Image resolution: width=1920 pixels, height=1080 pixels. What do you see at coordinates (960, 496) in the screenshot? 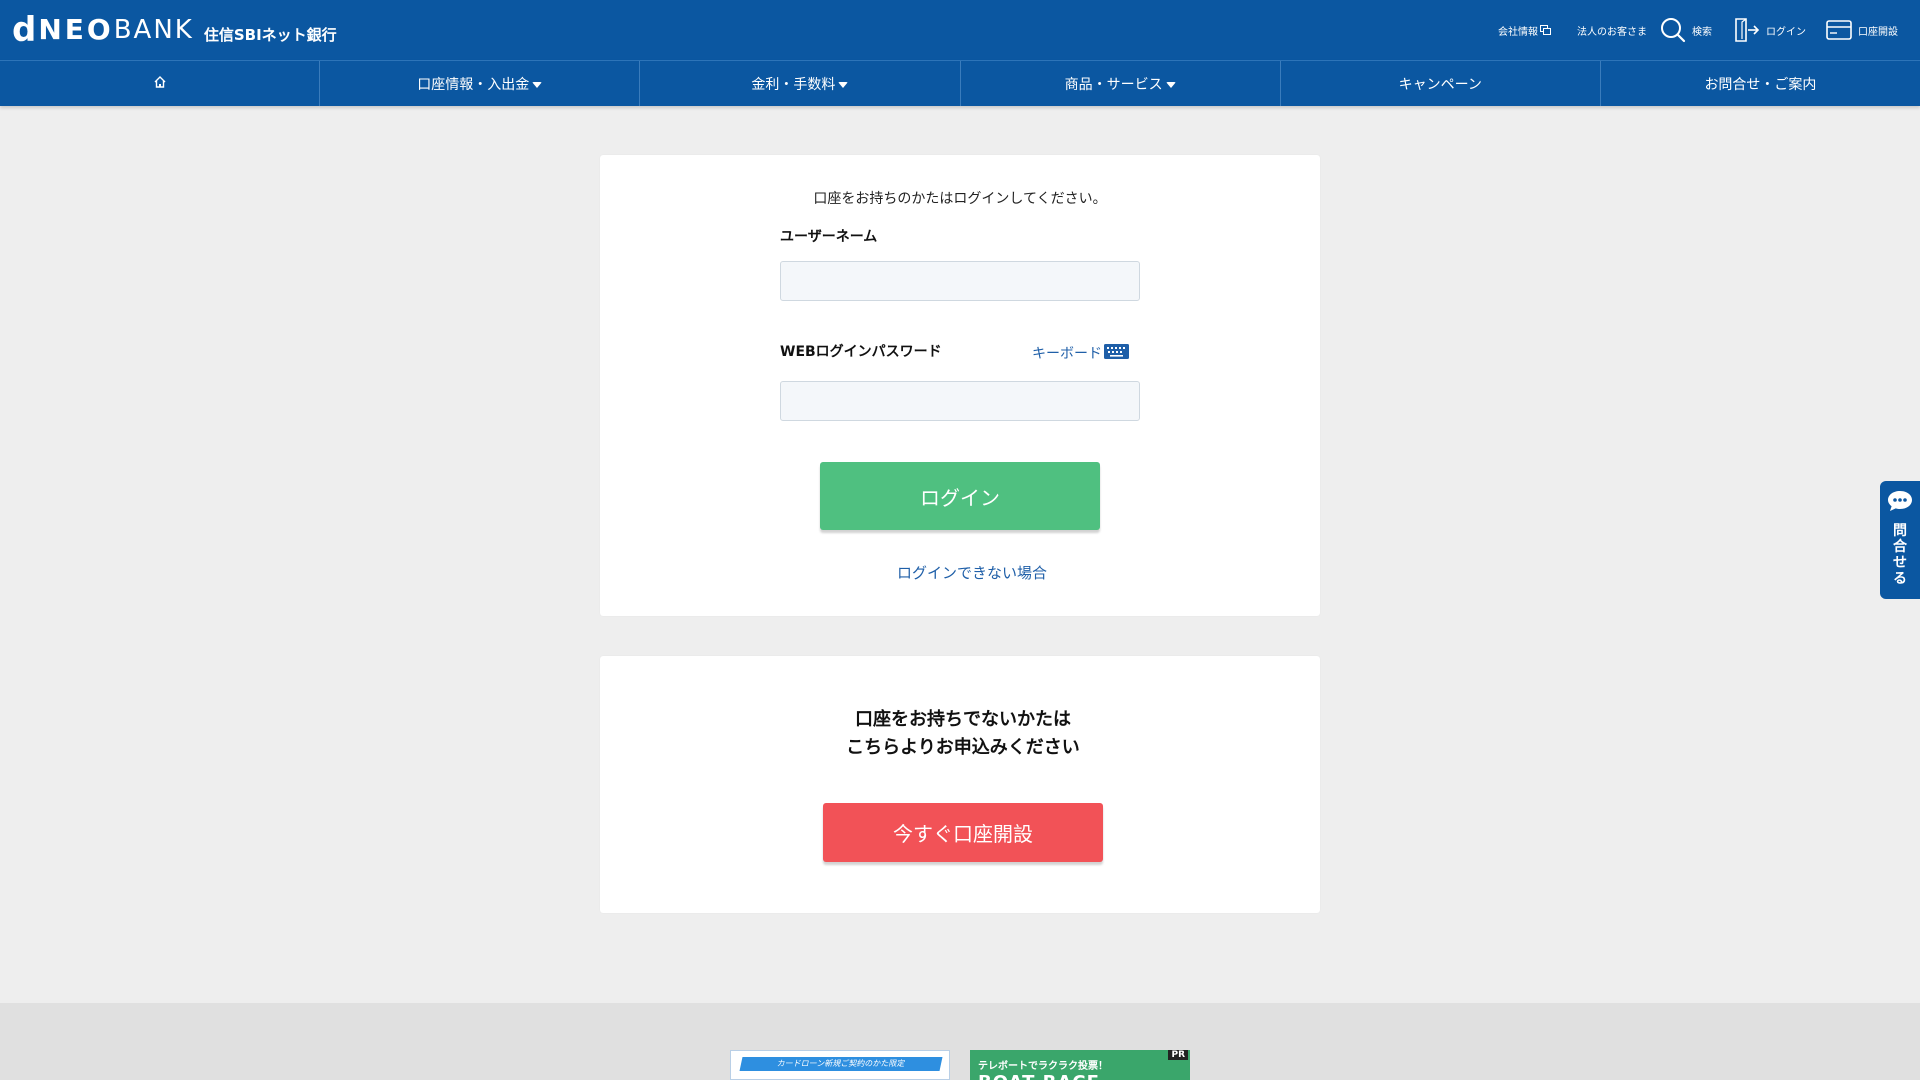
I see `login-button: ログイン` at bounding box center [960, 496].